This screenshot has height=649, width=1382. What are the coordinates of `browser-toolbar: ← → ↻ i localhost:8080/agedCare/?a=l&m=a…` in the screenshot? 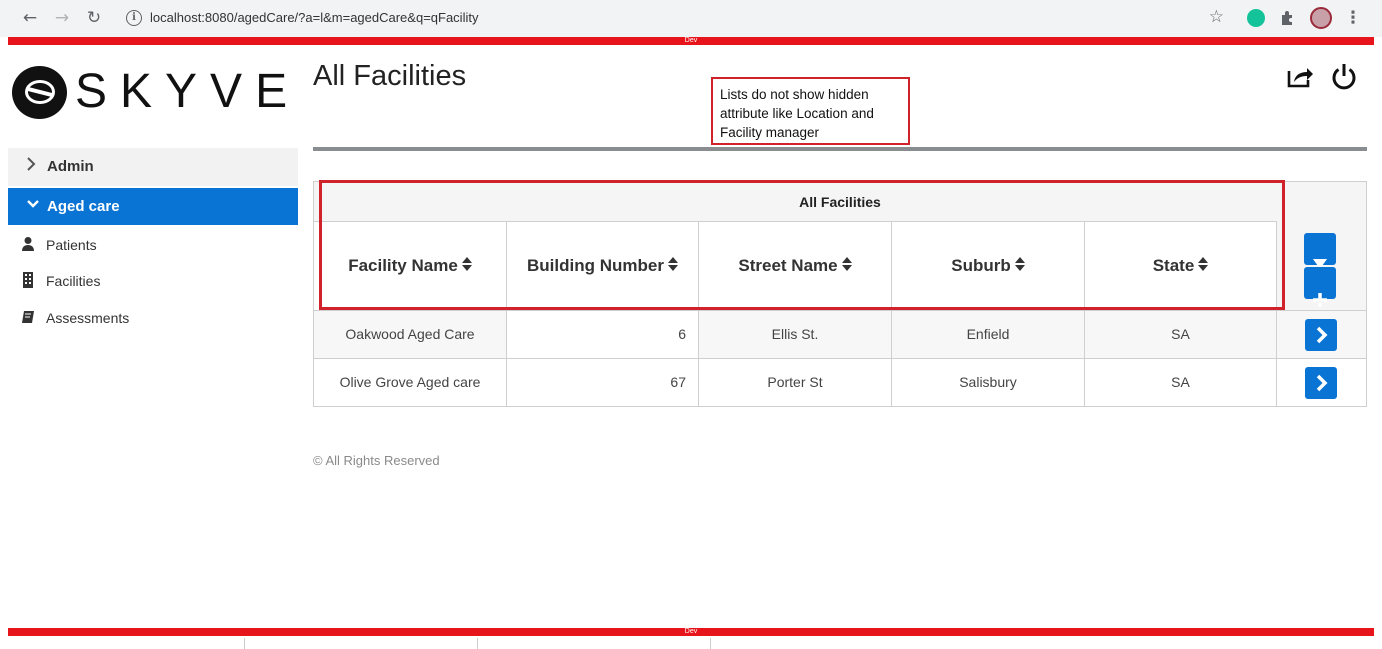 It's located at (691, 18).